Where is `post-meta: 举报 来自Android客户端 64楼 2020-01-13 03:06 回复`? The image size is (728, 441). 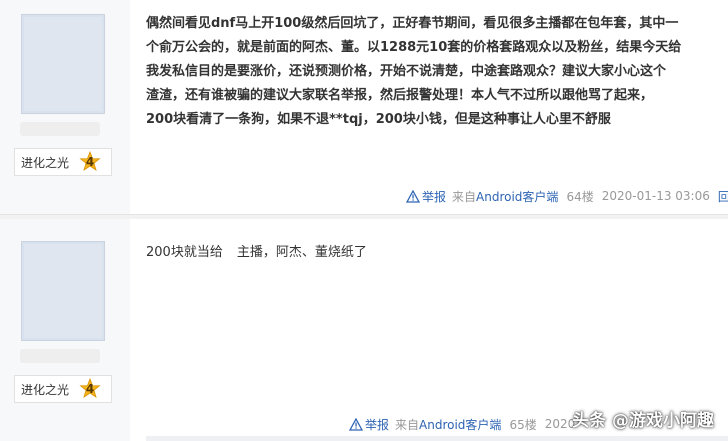
post-meta: 举报 来自Android客户端 64楼 2020-01-13 03:06 回复 is located at coordinates (567, 196).